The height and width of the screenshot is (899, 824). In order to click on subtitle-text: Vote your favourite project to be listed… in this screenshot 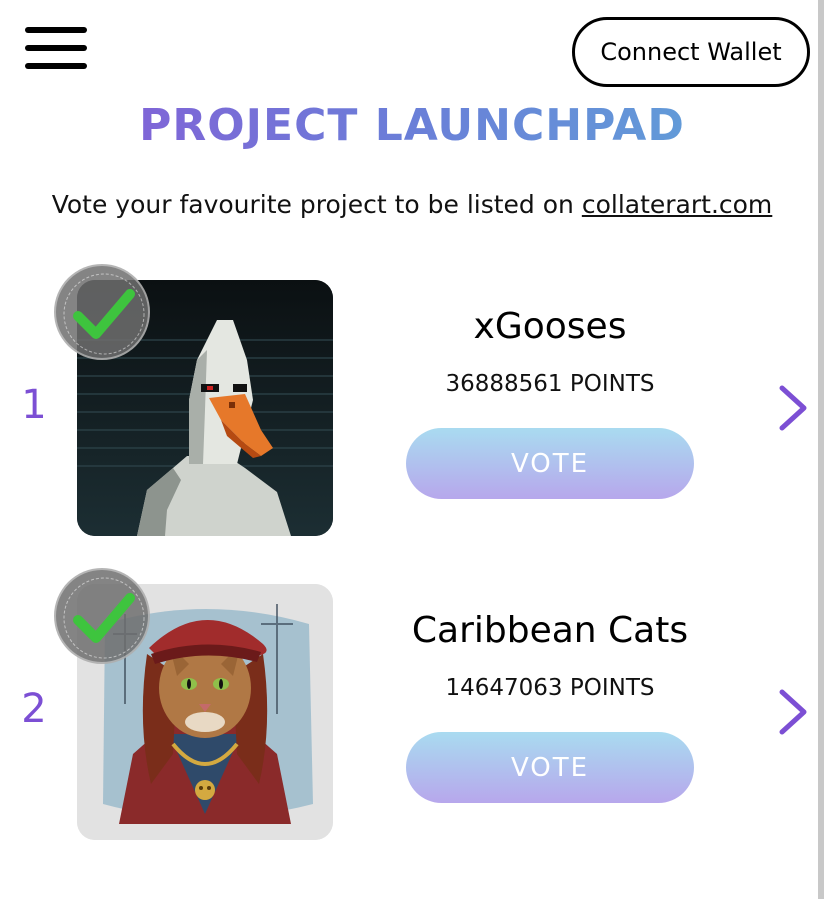, I will do `click(316, 204)`.